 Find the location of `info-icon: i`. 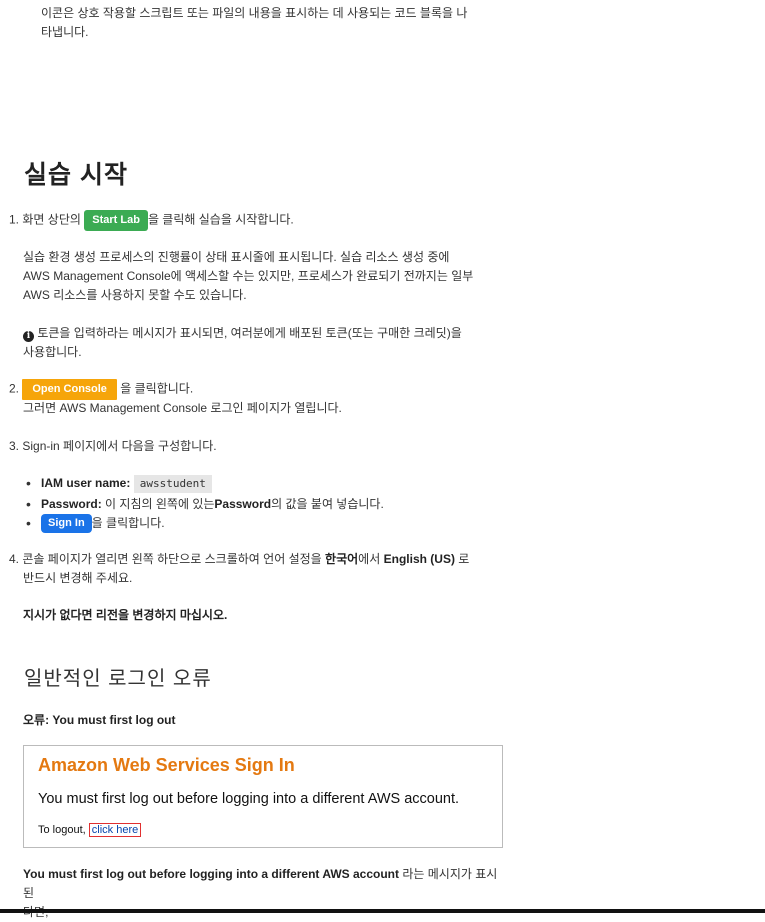

info-icon: i is located at coordinates (28, 336).